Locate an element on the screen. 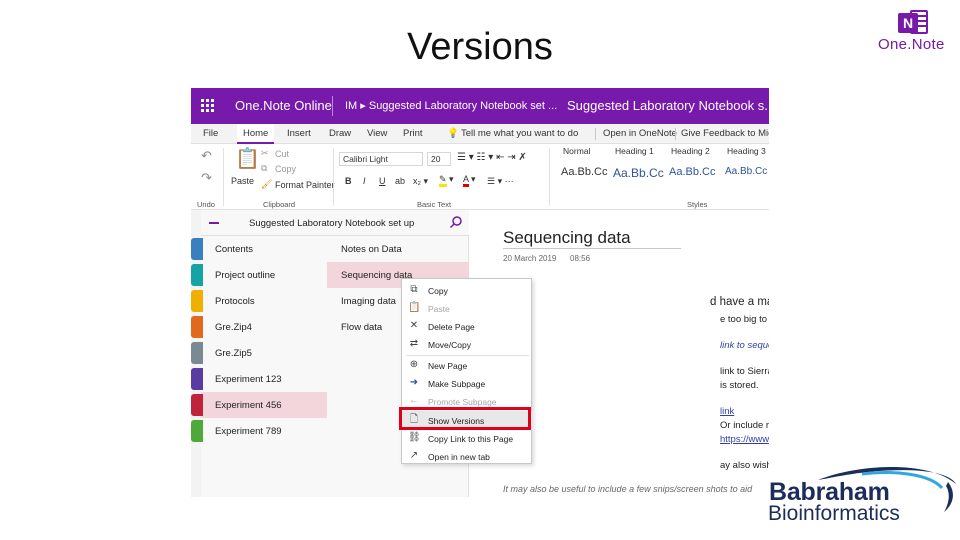  style-heading-1: Heading 1 Aa.Bb.Cc is located at coordinates (638, 169).